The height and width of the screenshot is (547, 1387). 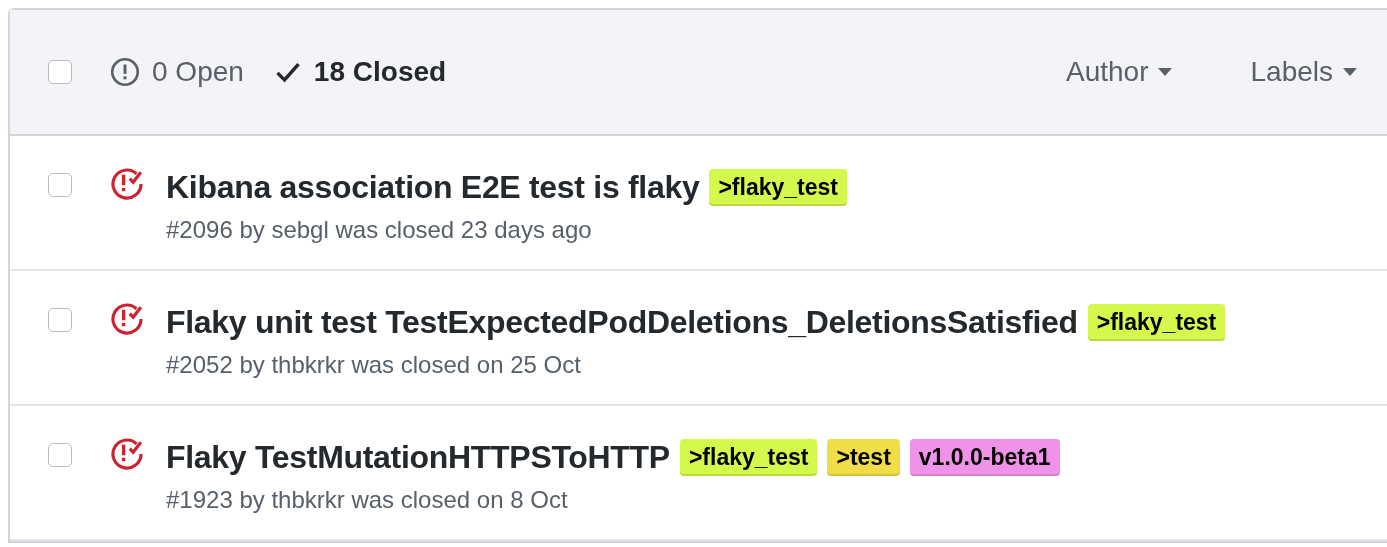 What do you see at coordinates (433, 187) in the screenshot?
I see `issue-title-link: Kibana association E2E test is flaky` at bounding box center [433, 187].